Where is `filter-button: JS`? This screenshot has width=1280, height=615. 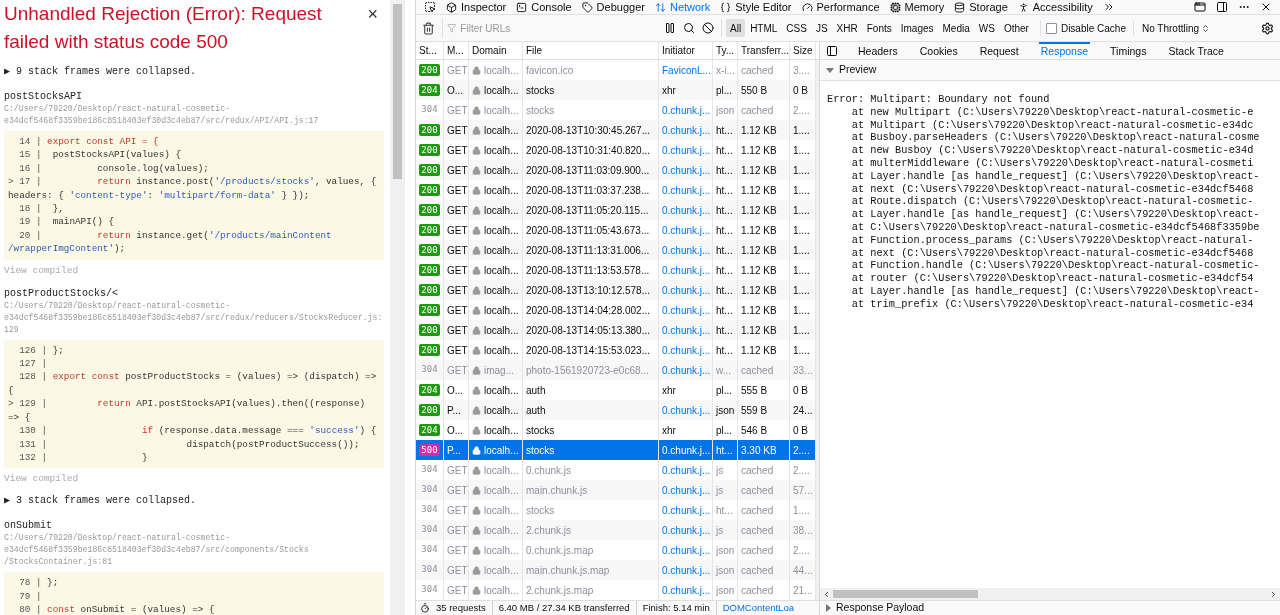 filter-button: JS is located at coordinates (821, 28).